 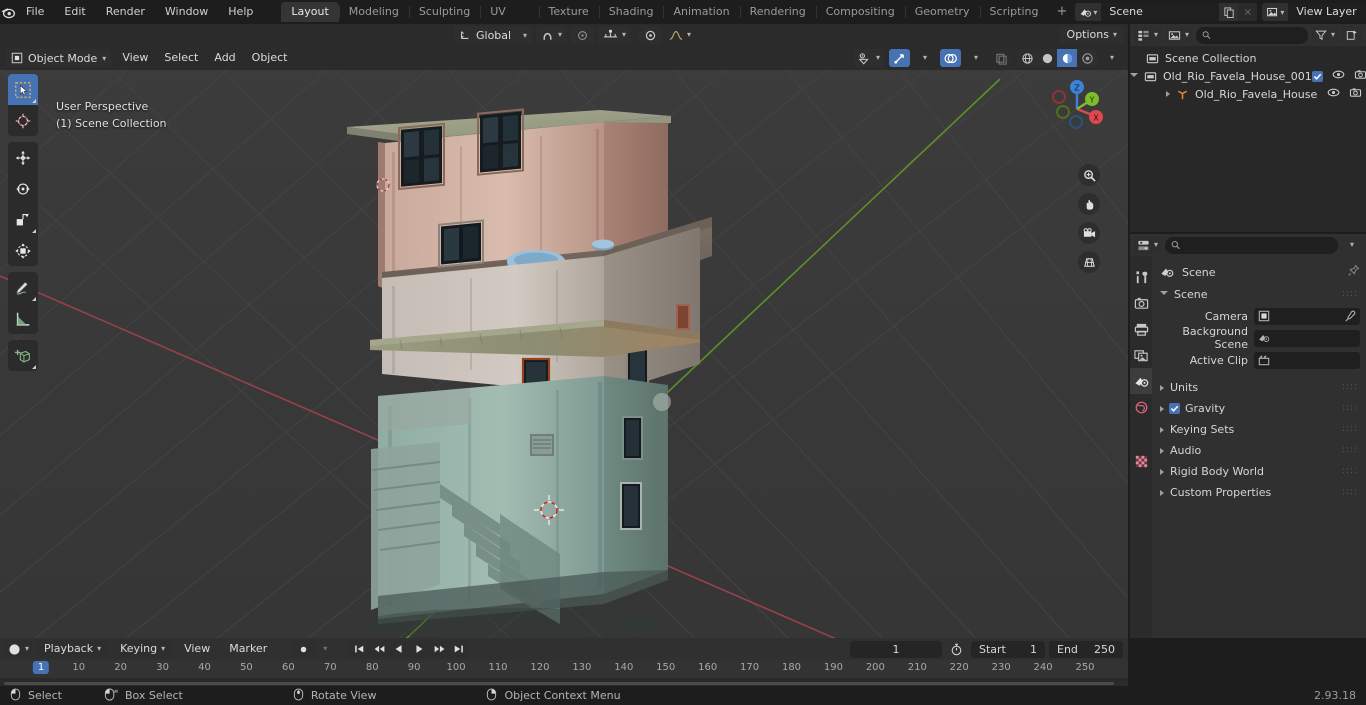 I want to click on gizmo-options-dropdown: ▾, so click(x=925, y=58).